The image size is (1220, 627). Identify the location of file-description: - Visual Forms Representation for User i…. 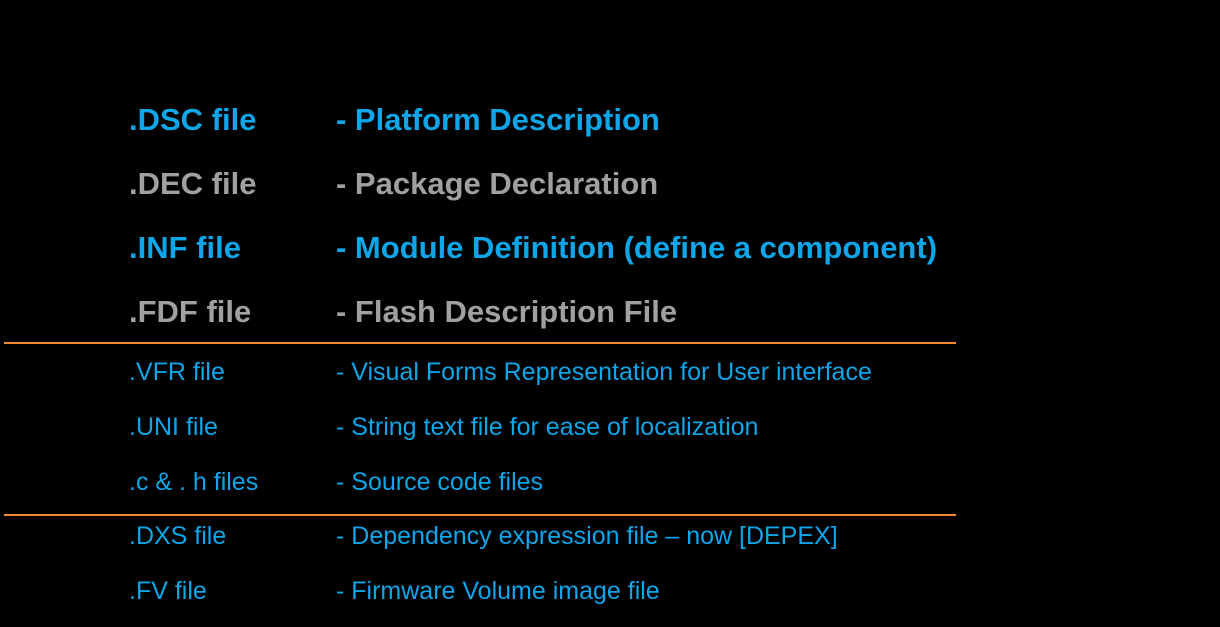
(604, 372).